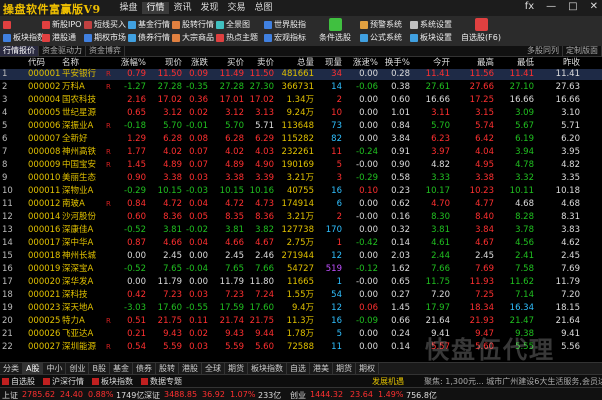 This screenshot has height=400, width=602. Describe the element at coordinates (149, 37) in the screenshot. I see `toolbar-item: 债券行情` at that location.